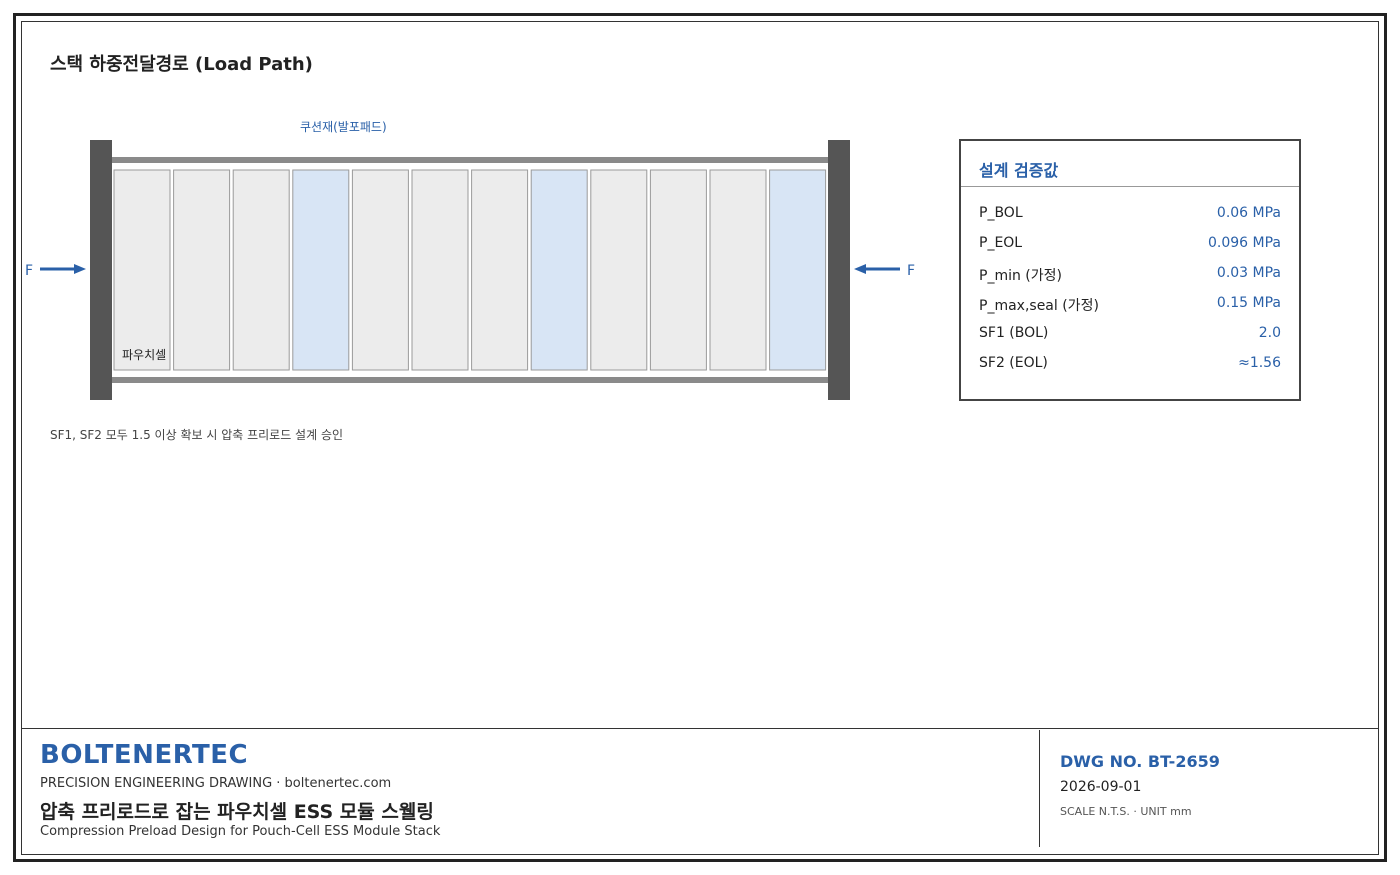 The height and width of the screenshot is (875, 1400). I want to click on drawing-number: DWG NO. BT-2659, so click(1140, 761).